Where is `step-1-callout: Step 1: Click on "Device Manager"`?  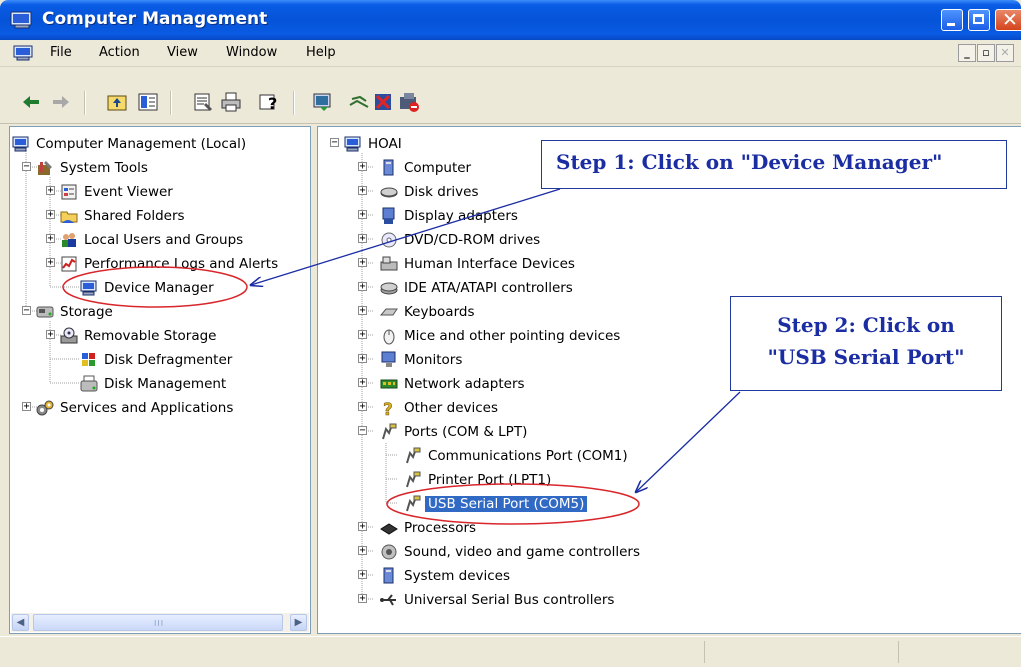 step-1-callout: Step 1: Click on "Device Manager" is located at coordinates (774, 164).